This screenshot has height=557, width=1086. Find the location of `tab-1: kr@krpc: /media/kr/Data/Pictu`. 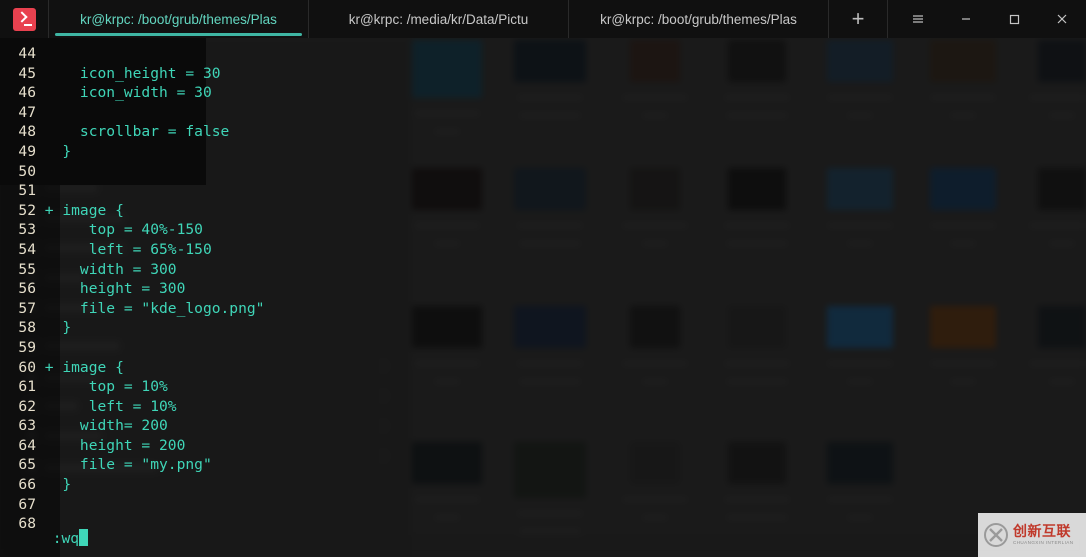

tab-1: kr@krpc: /media/kr/Data/Pictu is located at coordinates (438, 19).